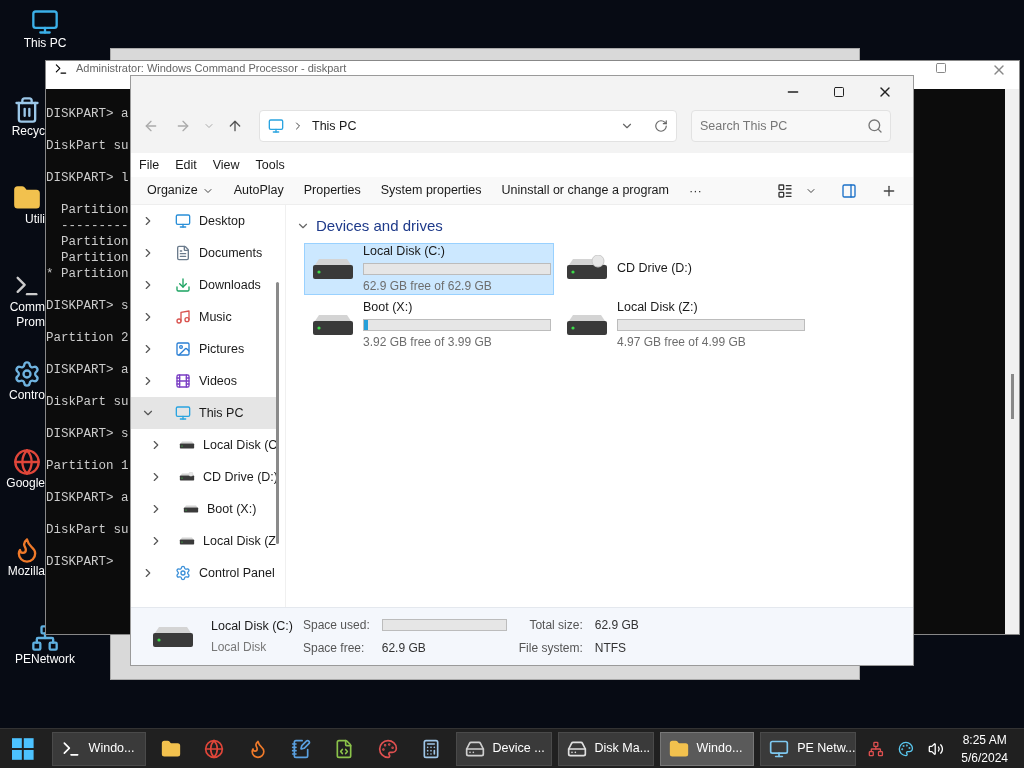 Image resolution: width=1024 pixels, height=768 pixels. Describe the element at coordinates (27, 374) in the screenshot. I see `settings-icon` at that location.